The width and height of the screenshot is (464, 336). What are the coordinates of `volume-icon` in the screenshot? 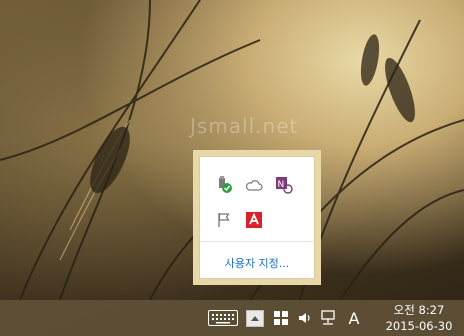 It's located at (305, 318).